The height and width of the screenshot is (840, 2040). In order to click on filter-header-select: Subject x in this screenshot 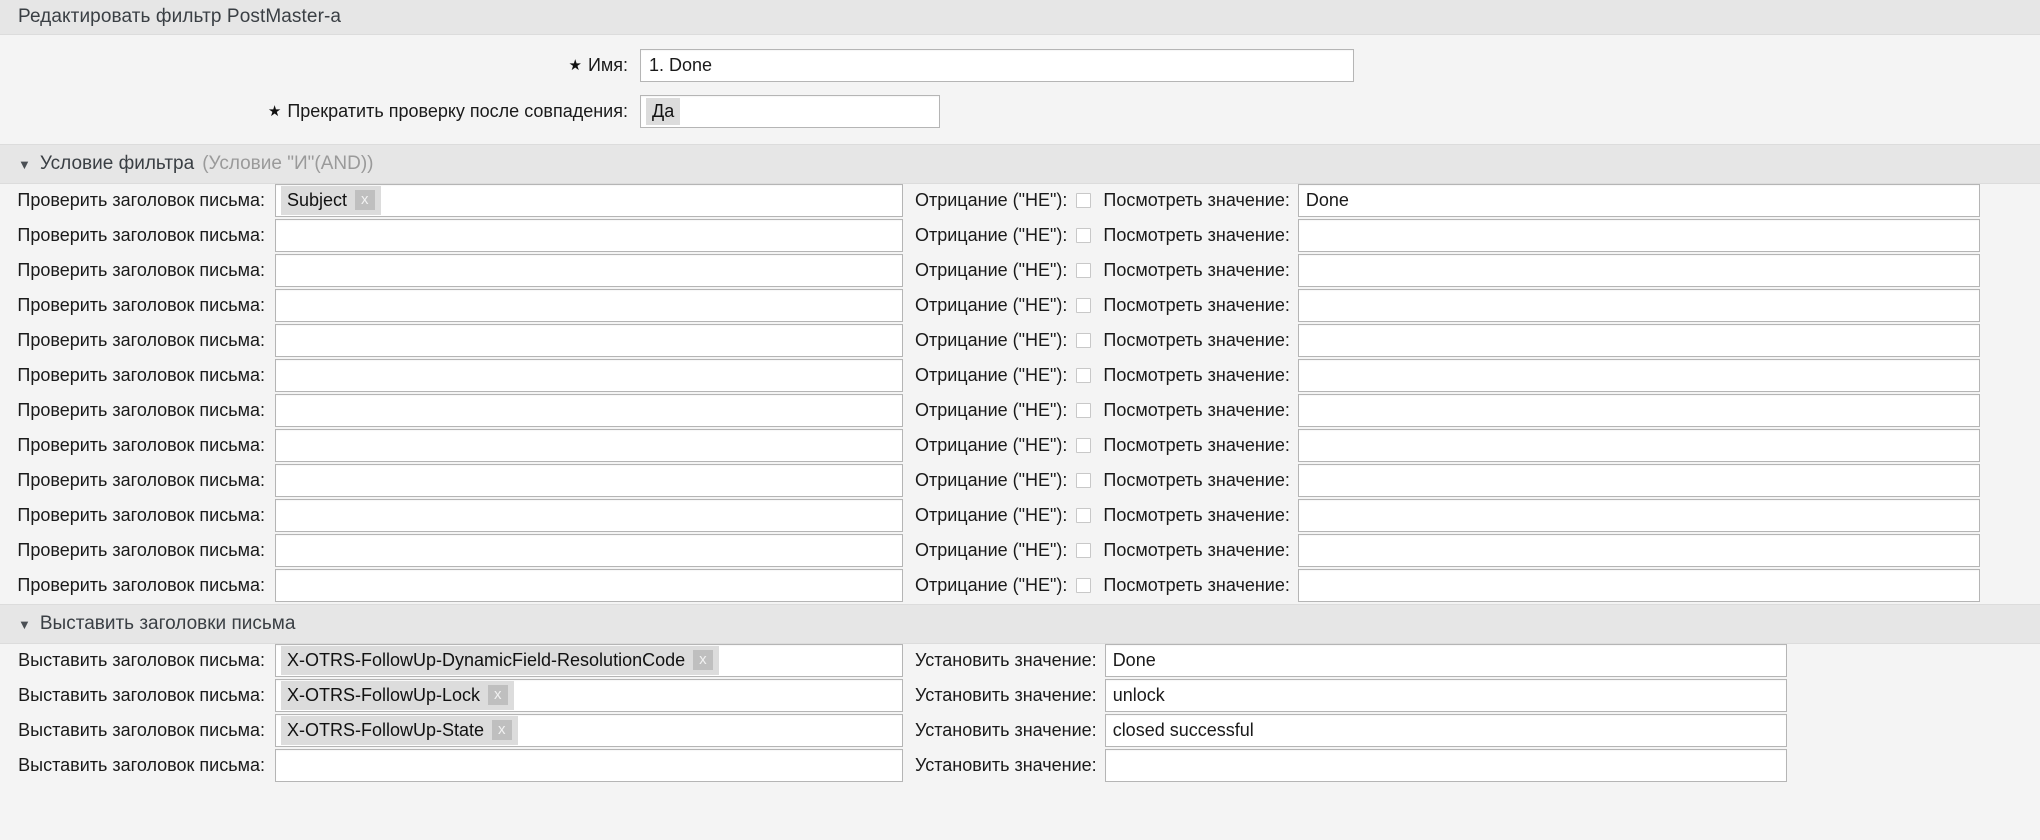, I will do `click(589, 200)`.